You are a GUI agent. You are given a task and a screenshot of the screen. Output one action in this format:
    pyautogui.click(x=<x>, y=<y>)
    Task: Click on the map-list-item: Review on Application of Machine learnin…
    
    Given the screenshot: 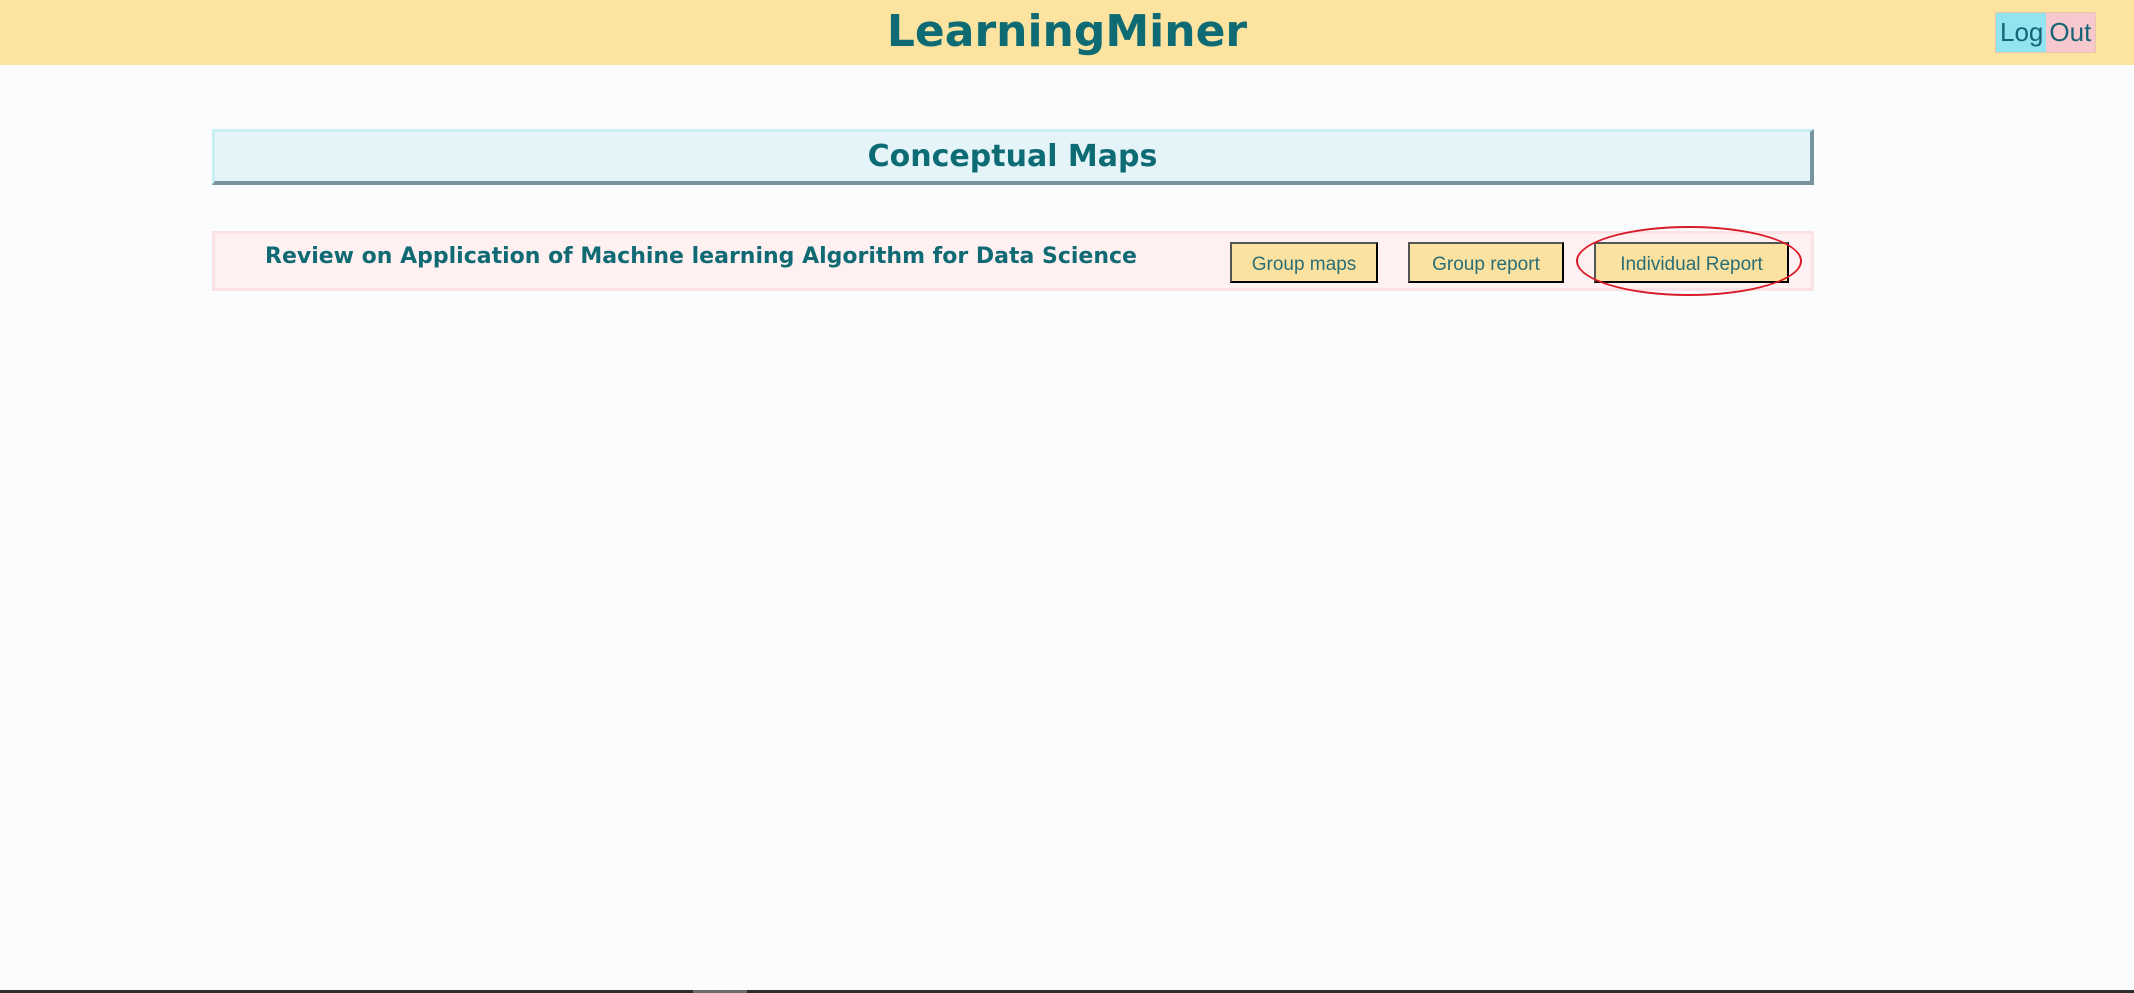 What is the action you would take?
    pyautogui.click(x=1013, y=261)
    